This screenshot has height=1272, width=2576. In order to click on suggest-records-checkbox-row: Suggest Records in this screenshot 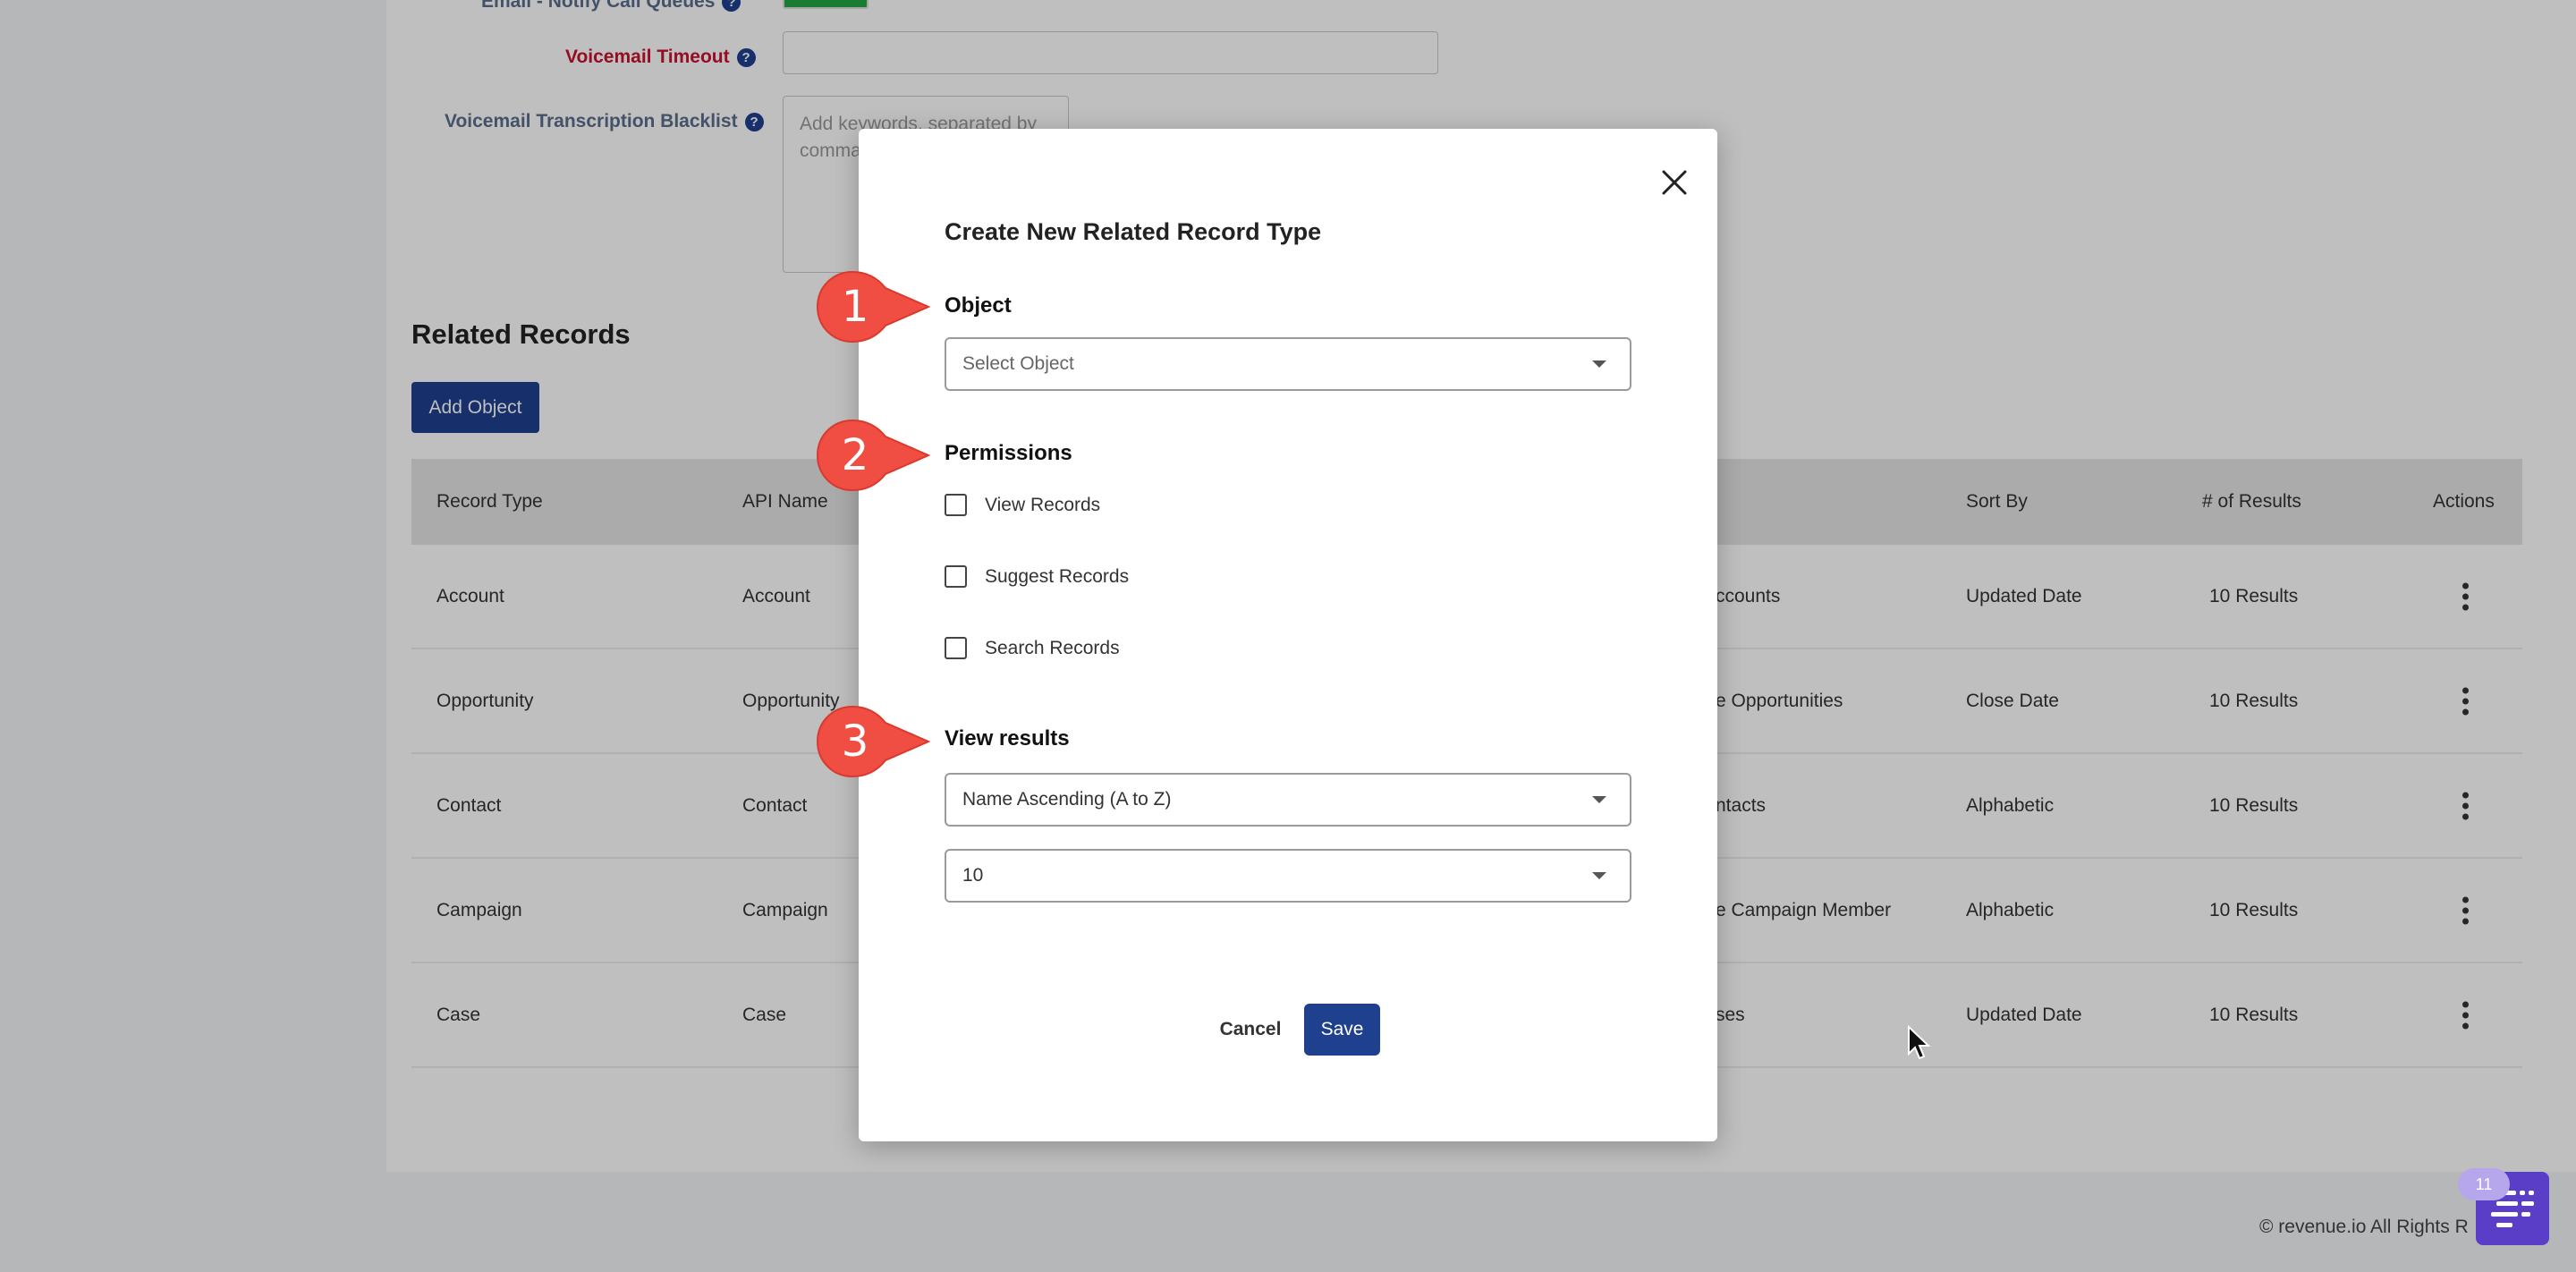, I will do `click(1037, 576)`.